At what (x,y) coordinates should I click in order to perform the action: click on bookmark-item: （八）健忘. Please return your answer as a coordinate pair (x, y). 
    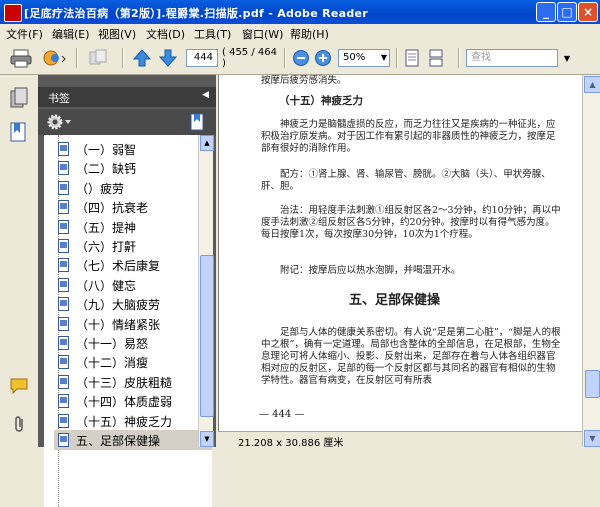
    Looking at the image, I should click on (133, 285).